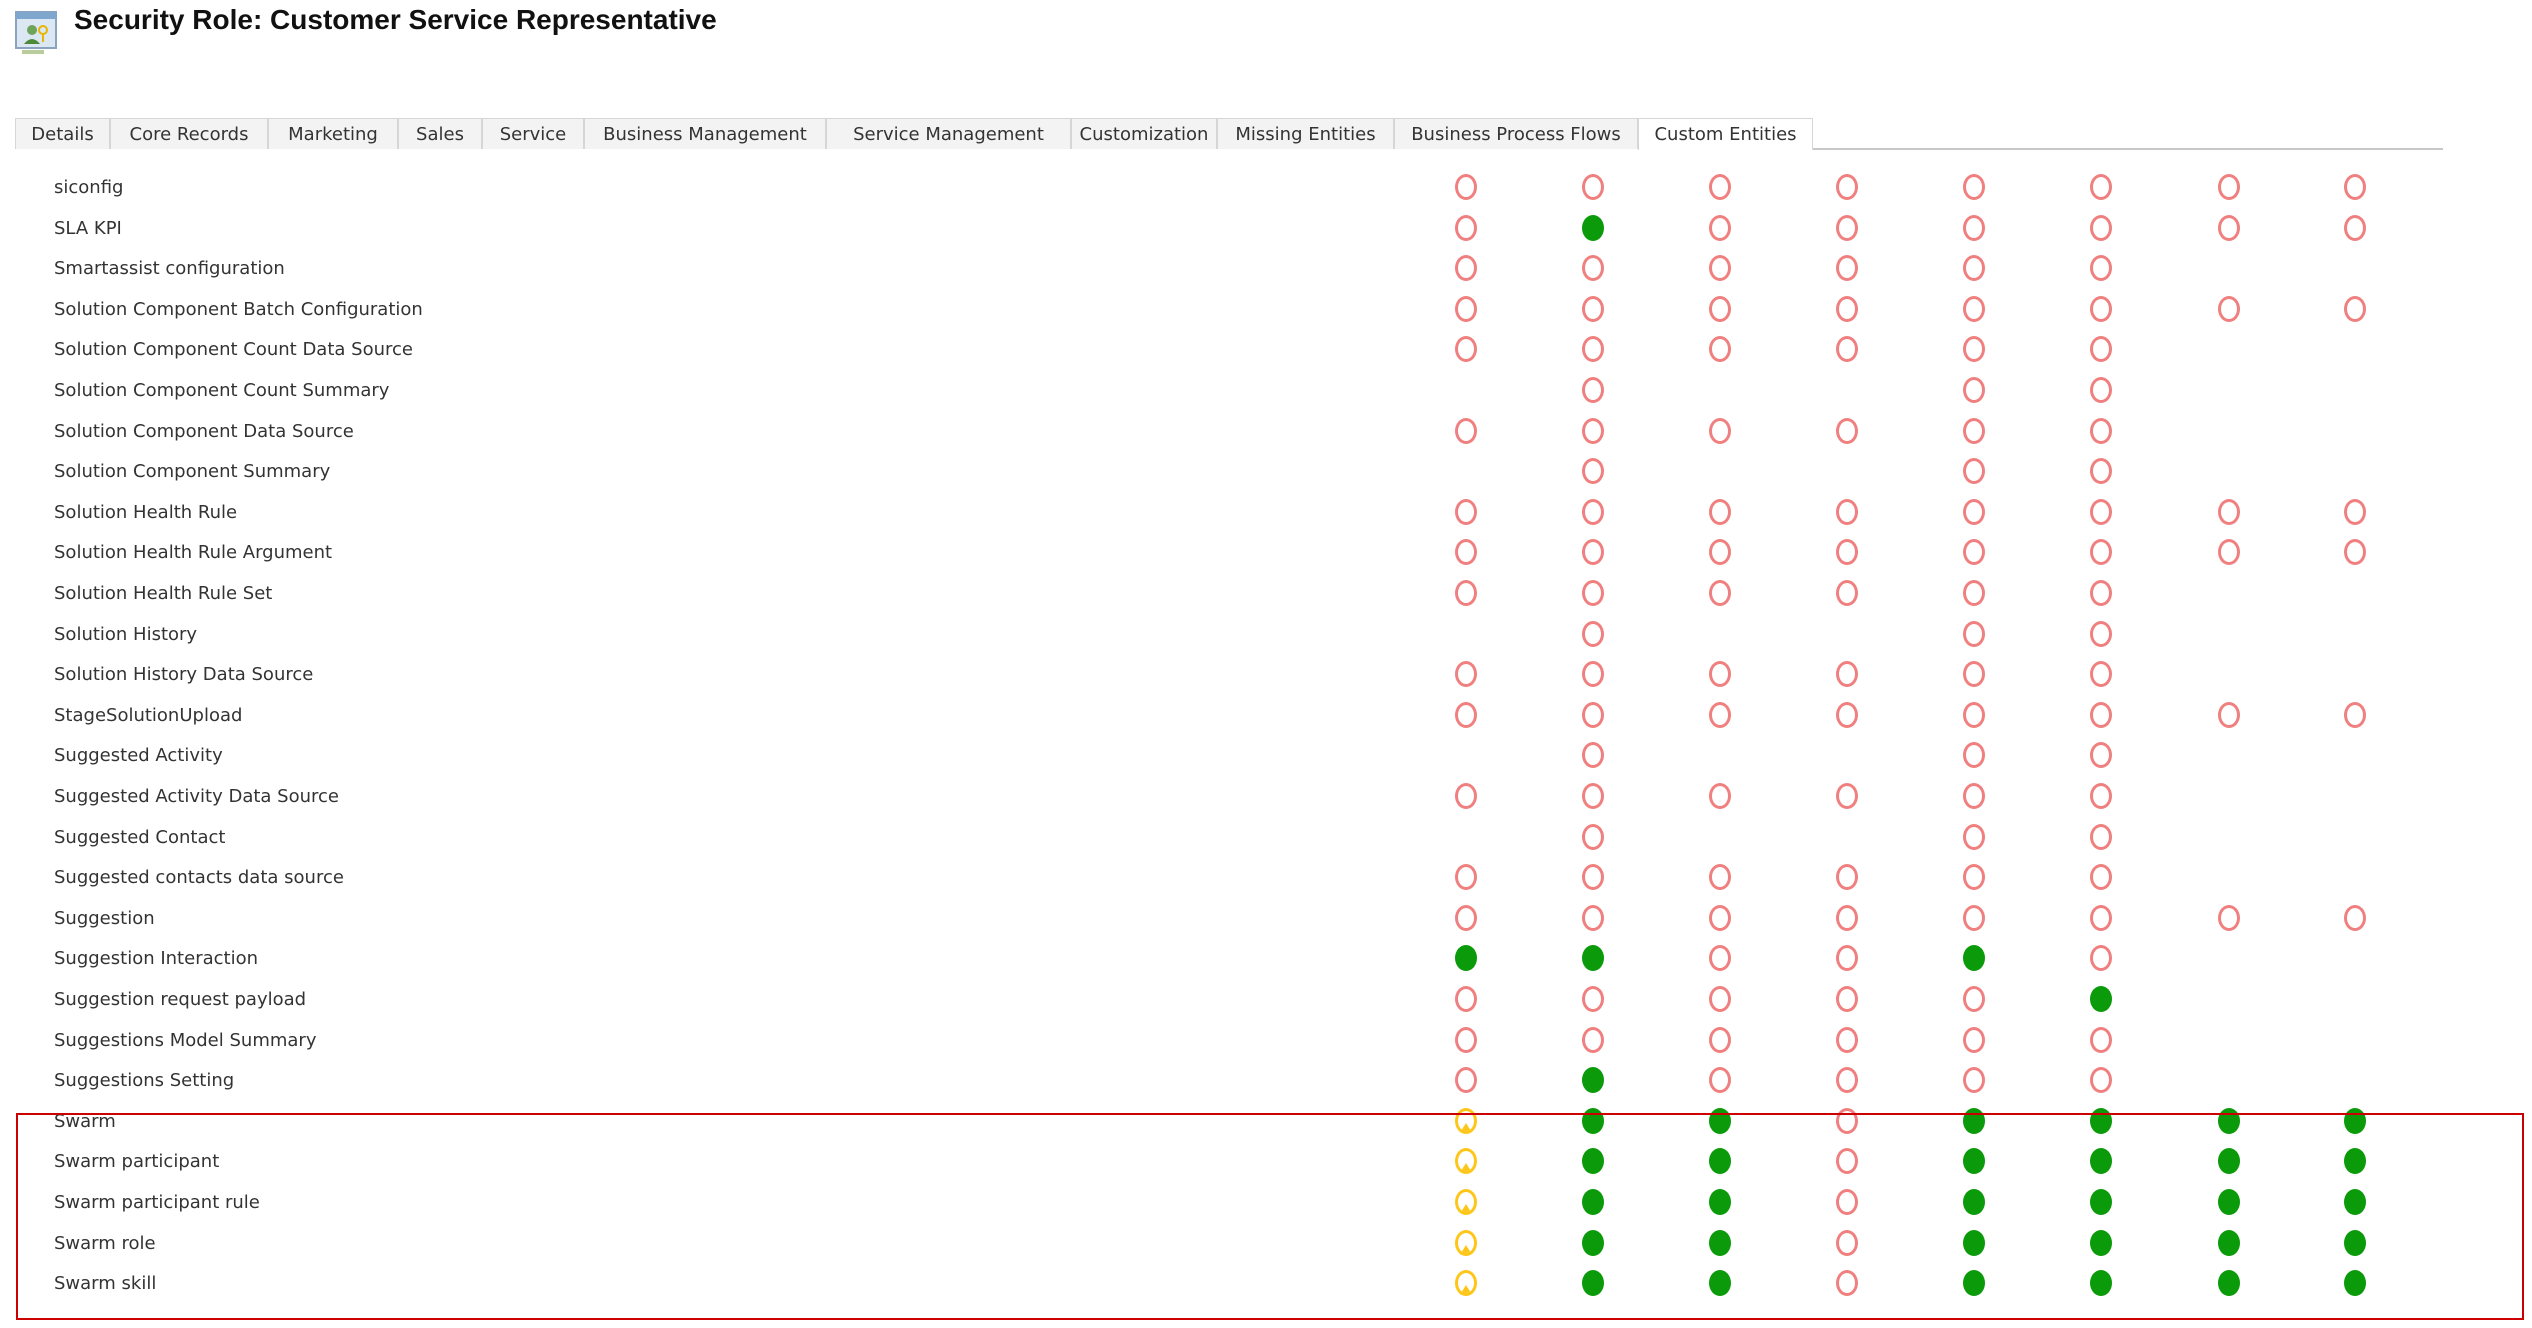  What do you see at coordinates (1305, 133) in the screenshot?
I see `tab-missing-entities: Missing Entities` at bounding box center [1305, 133].